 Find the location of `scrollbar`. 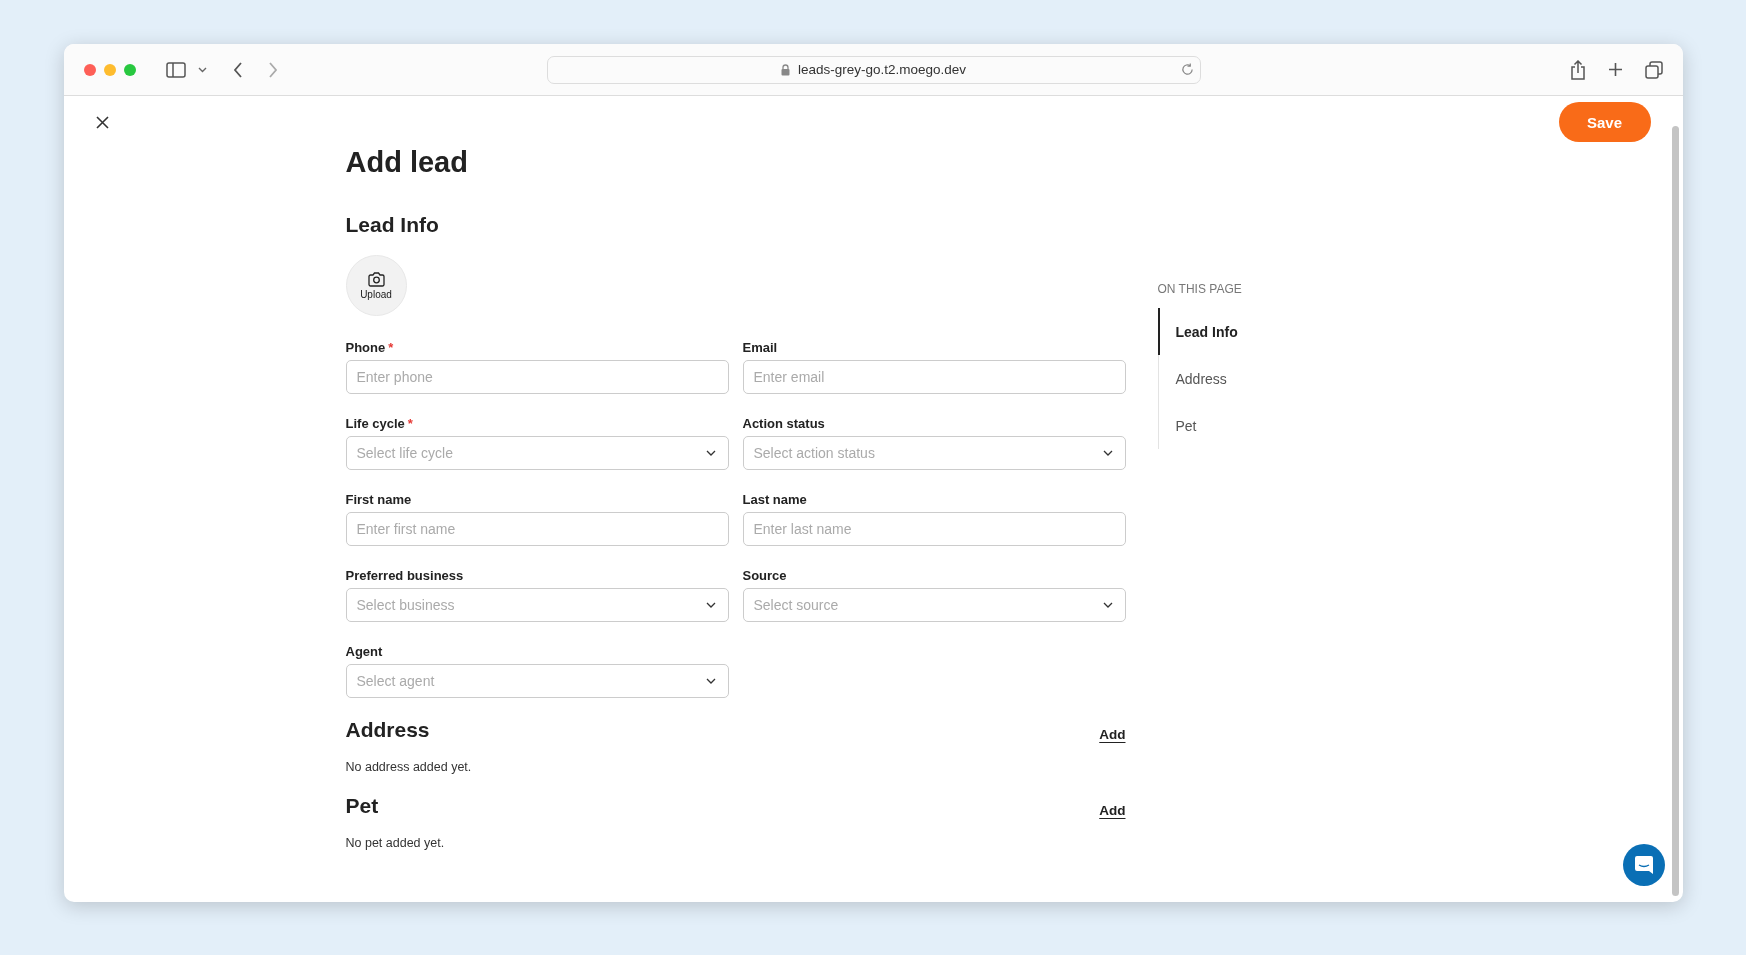

scrollbar is located at coordinates (1675, 511).